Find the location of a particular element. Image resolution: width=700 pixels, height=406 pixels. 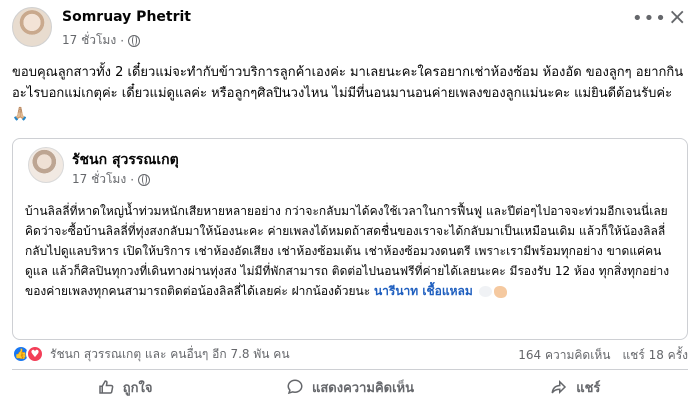

engagement-counts: 164 ความคิดเห็น แชร์ 18 ครั้ง is located at coordinates (603, 355).